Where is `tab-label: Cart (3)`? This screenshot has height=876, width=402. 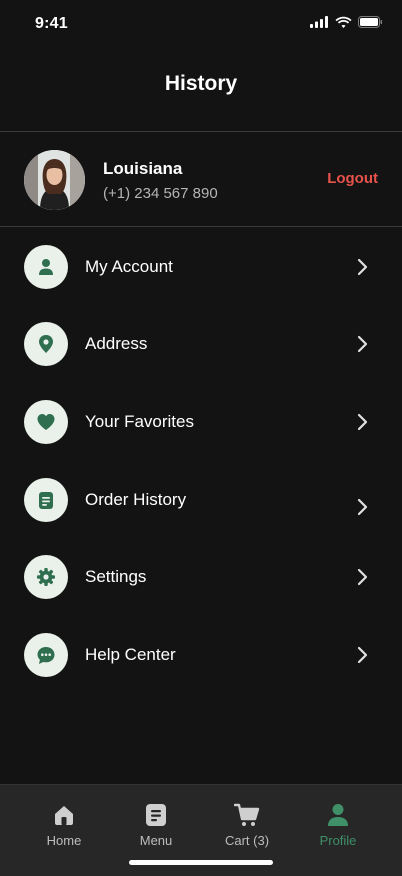
tab-label: Cart (3) is located at coordinates (247, 840).